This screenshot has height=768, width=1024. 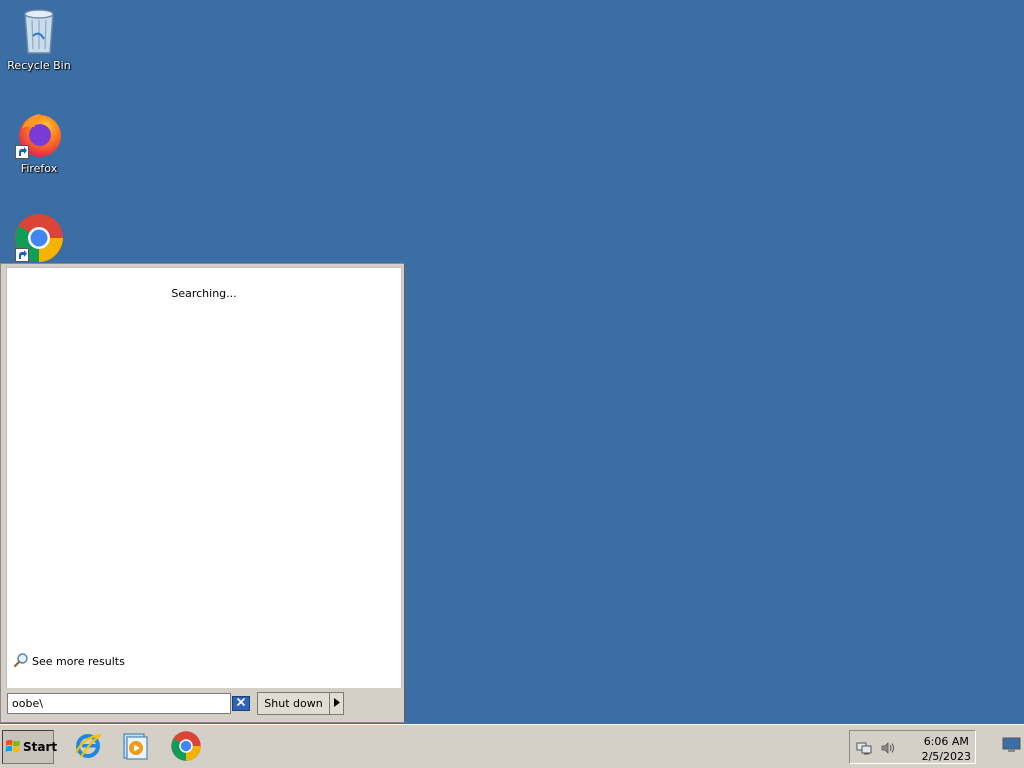 I want to click on triangle-right-icon, so click(x=336, y=703).